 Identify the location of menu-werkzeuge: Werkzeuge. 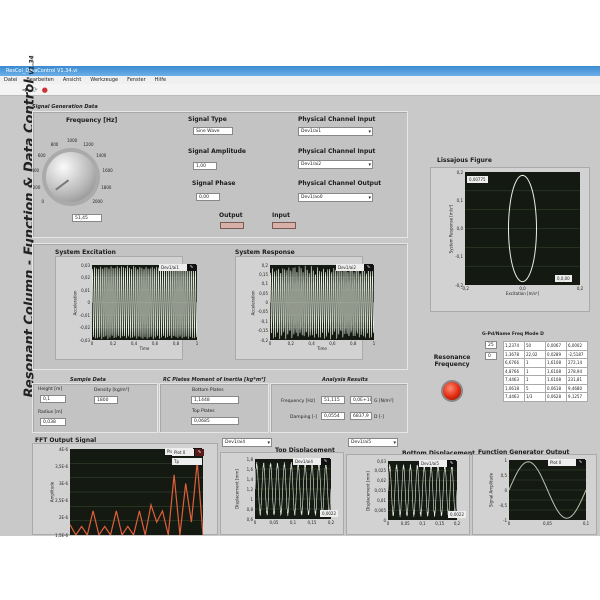
(104, 80).